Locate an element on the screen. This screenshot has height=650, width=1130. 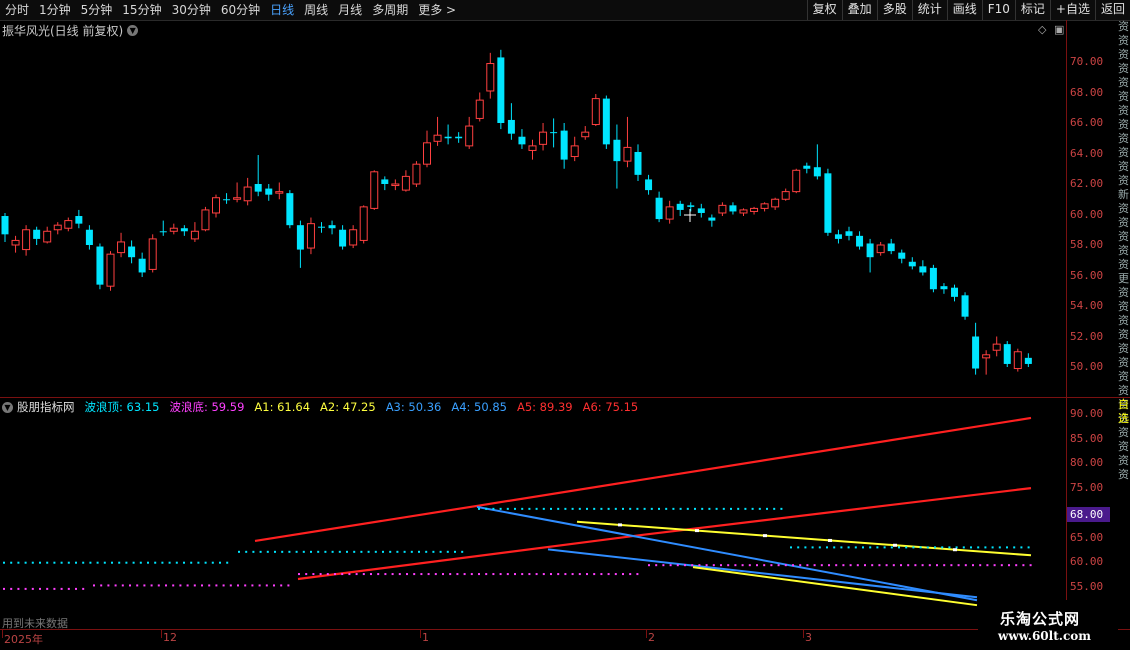
price-tick: 60.00 is located at coordinates (1087, 214).